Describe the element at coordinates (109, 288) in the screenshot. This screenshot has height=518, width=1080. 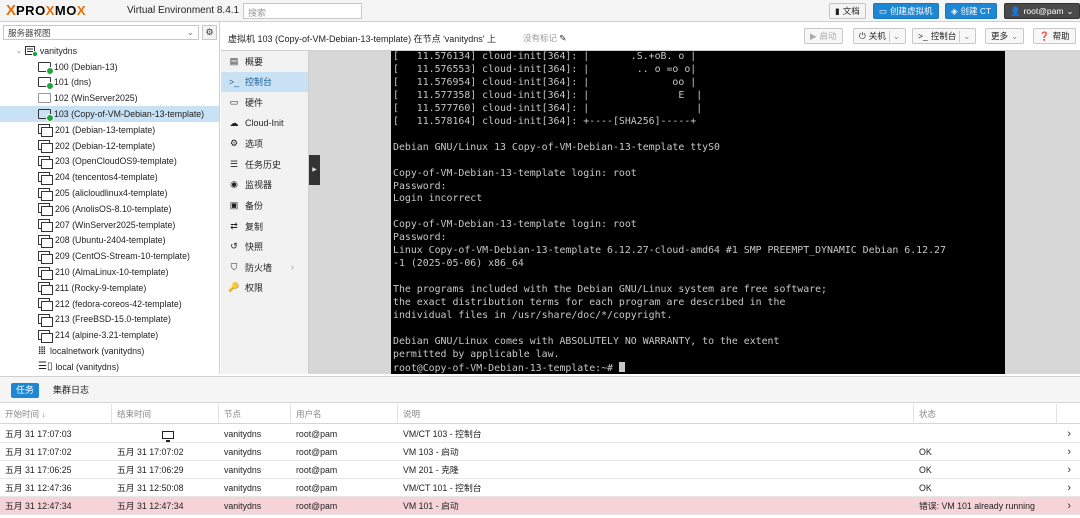
I see `tree-item: 211 (Rocky-9-template)` at that location.